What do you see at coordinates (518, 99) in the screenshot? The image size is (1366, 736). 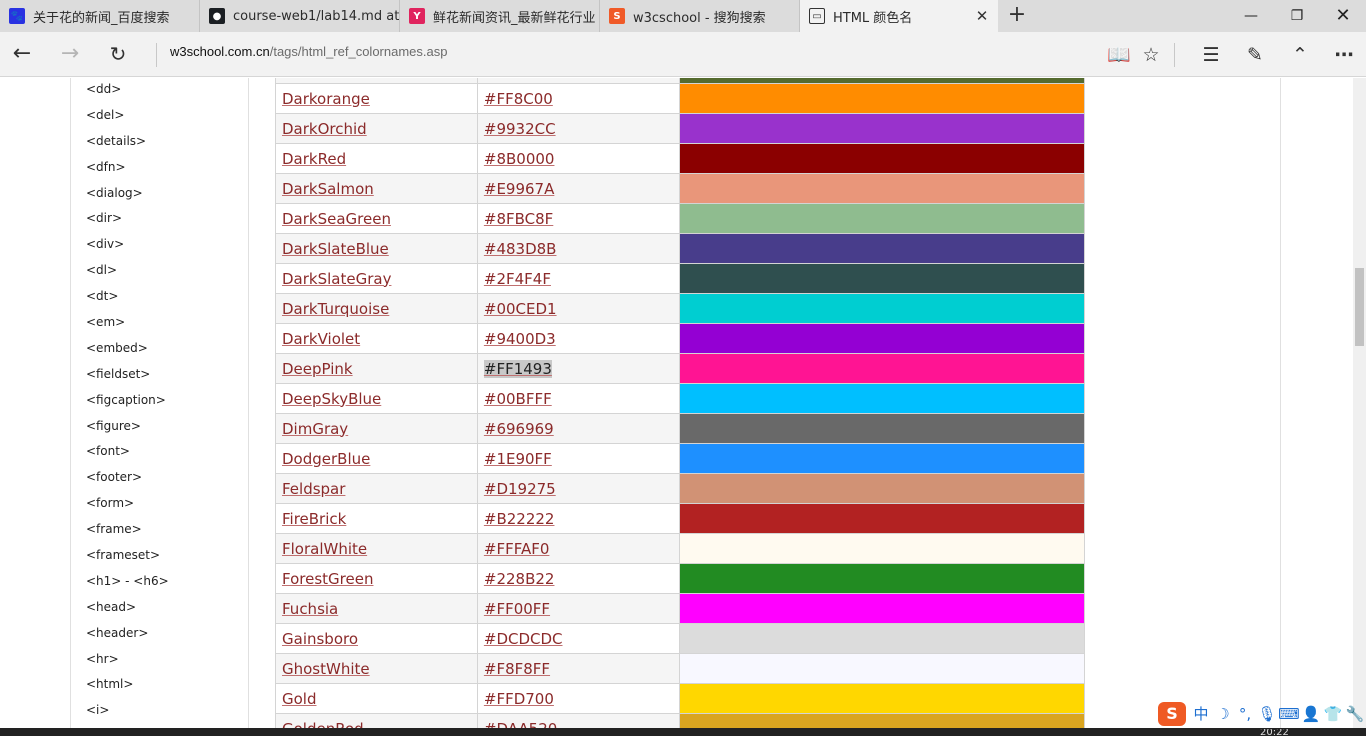 I see `color-hex-link: #FF8C00` at bounding box center [518, 99].